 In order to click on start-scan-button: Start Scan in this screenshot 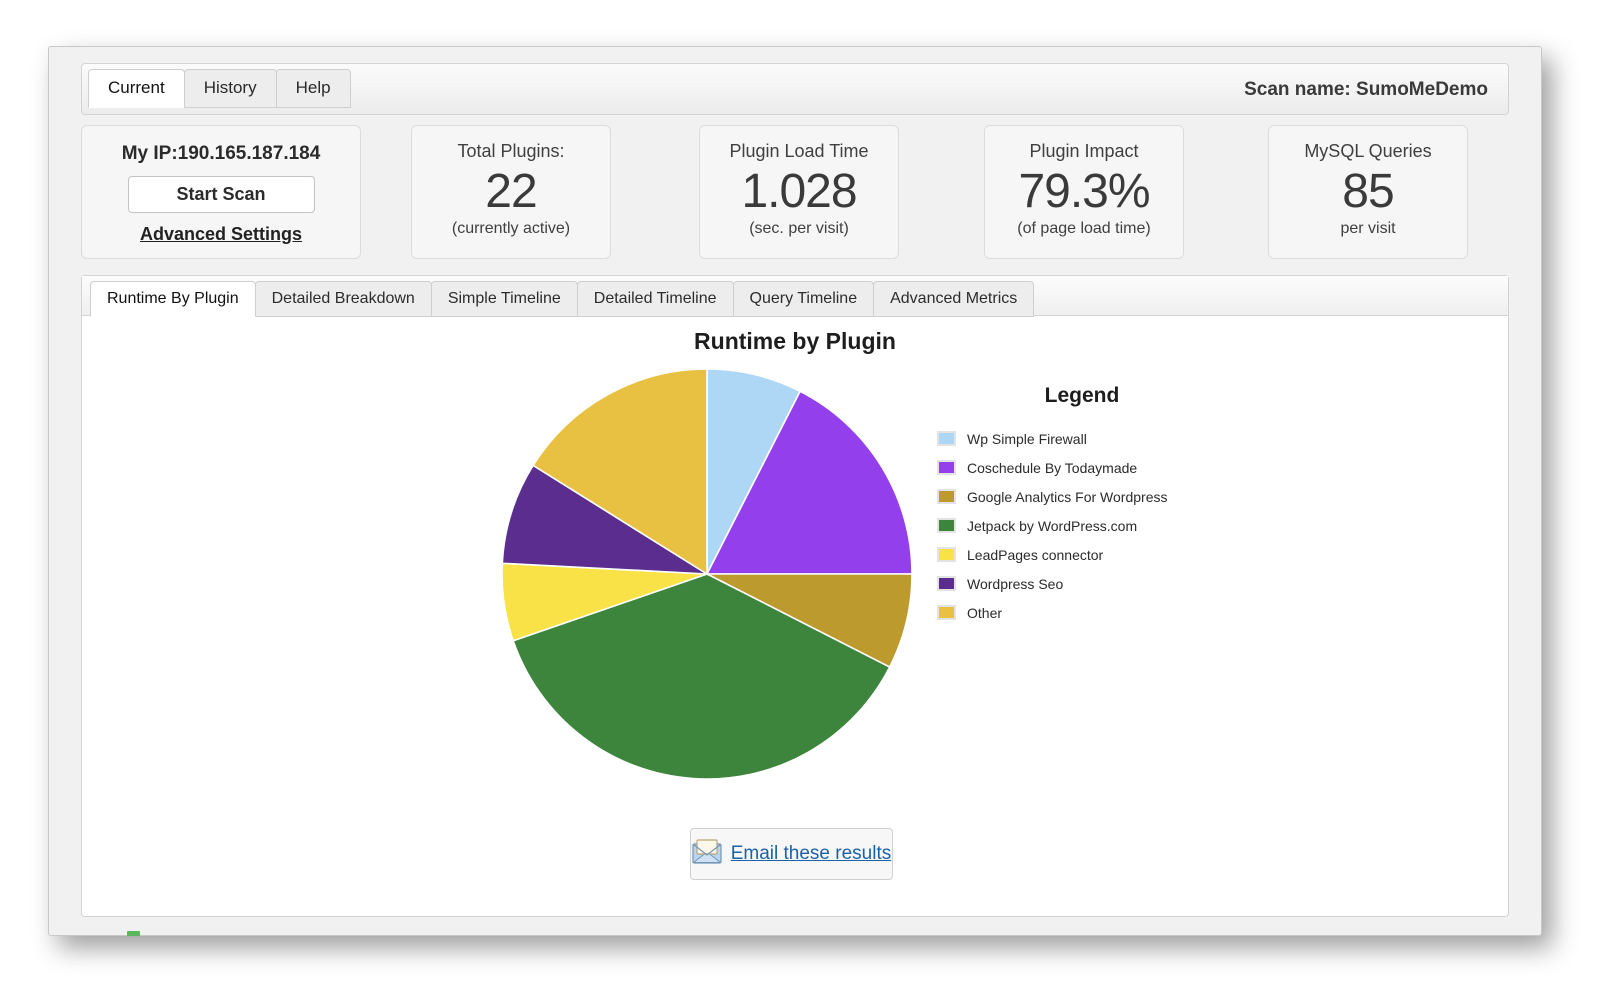, I will do `click(221, 194)`.